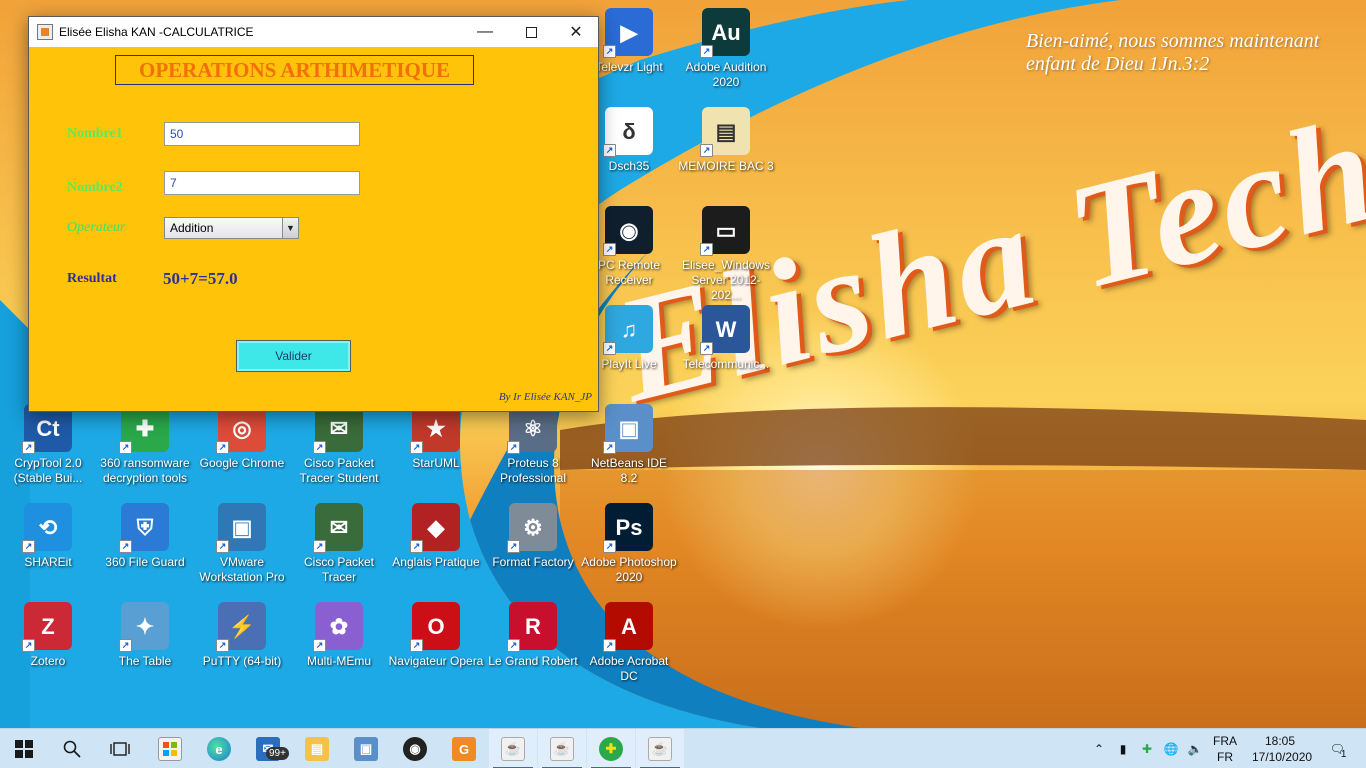  Describe the element at coordinates (545, 397) in the screenshot. I see `author-credit: By Ir Elisée KAN_JP` at that location.